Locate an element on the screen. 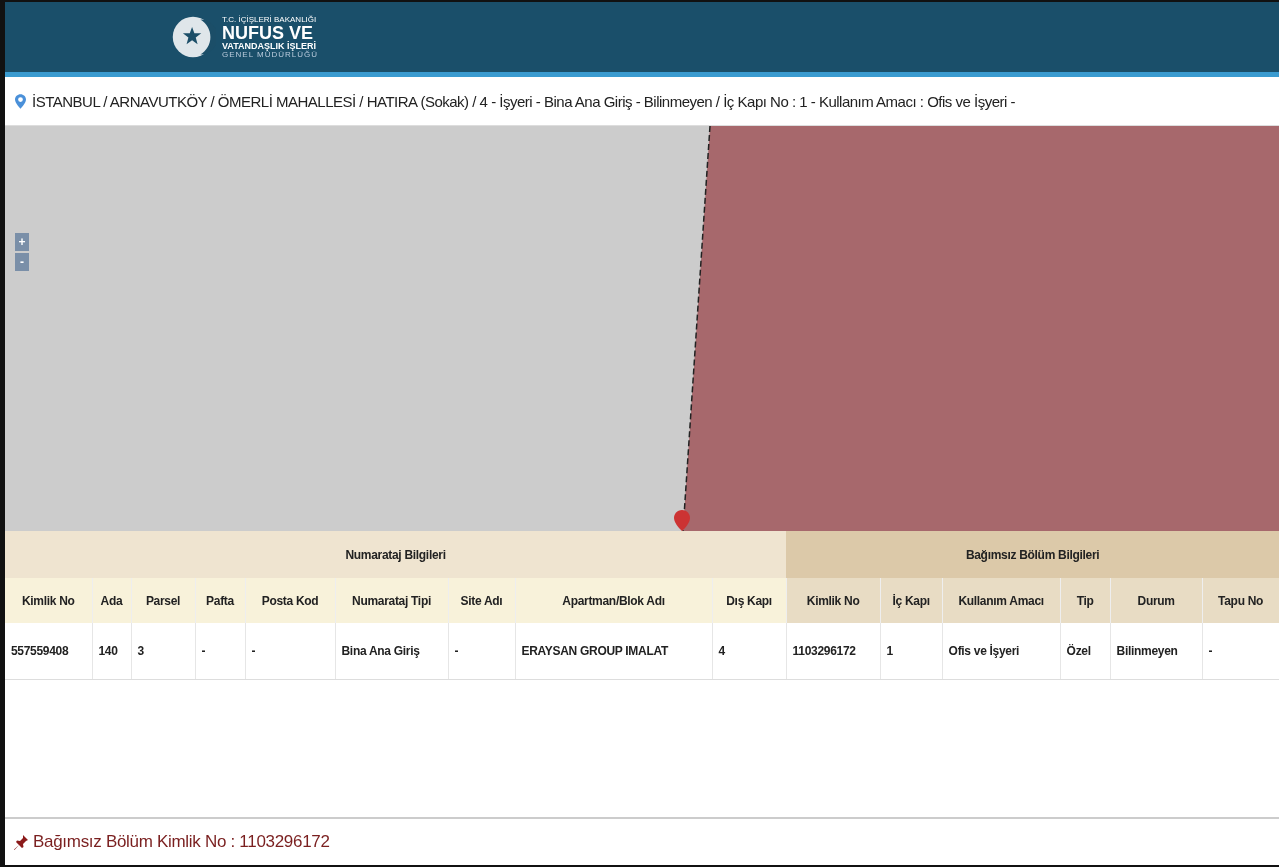  column-header: Tip is located at coordinates (1085, 600).